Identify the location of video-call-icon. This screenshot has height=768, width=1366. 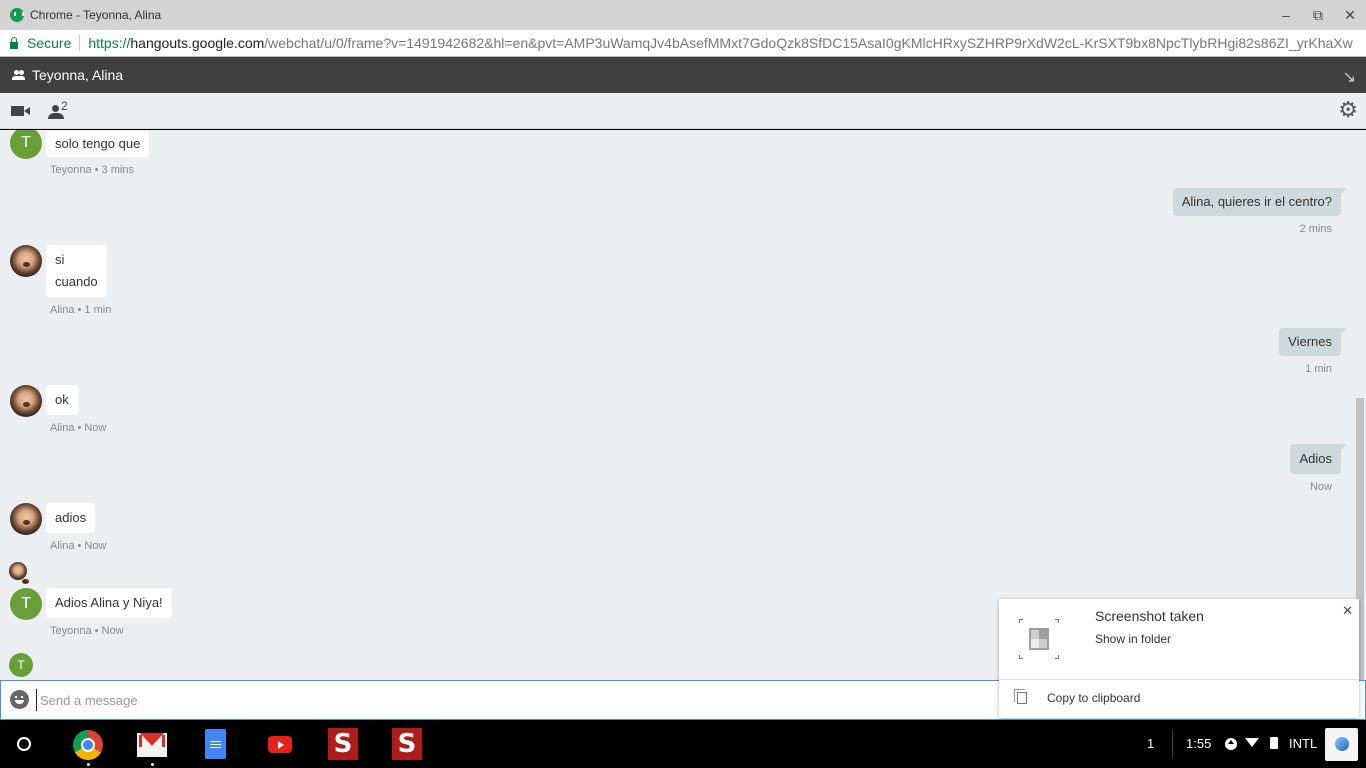
(20, 111).